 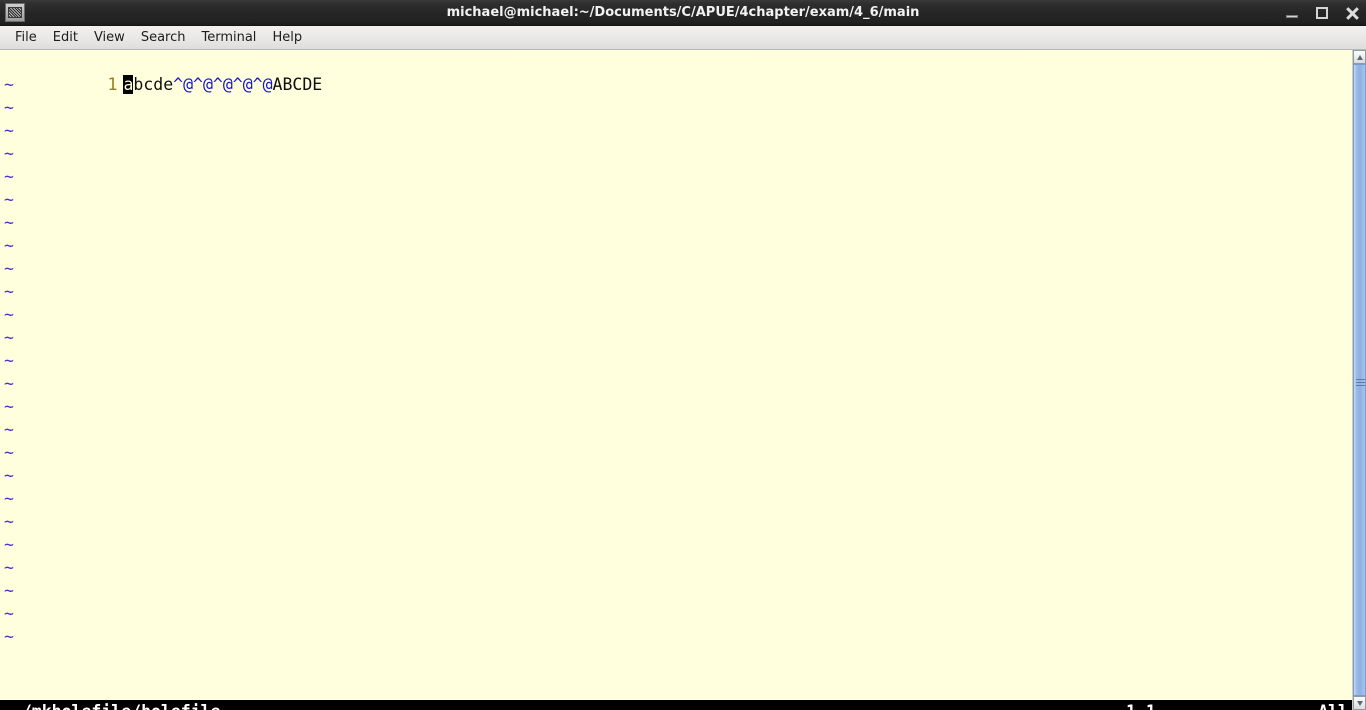 I want to click on menu-item-file: File, so click(x=26, y=37).